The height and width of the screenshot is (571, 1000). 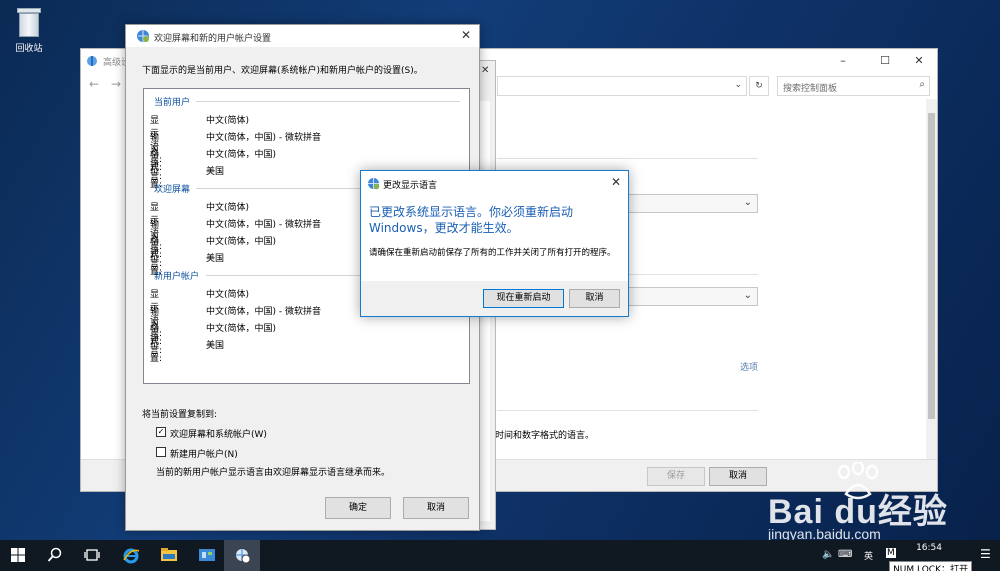 I want to click on minimize-button: –, so click(x=843, y=61).